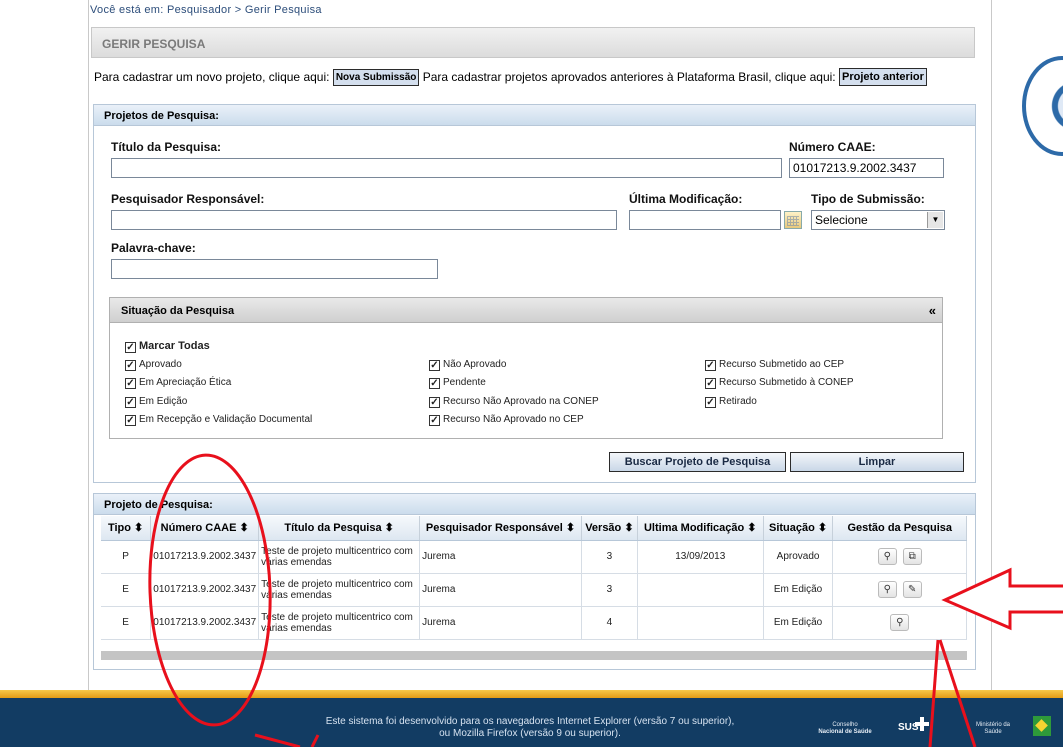 Image resolution: width=1063 pixels, height=747 pixels. I want to click on column-header-modificacao: Ultima Modificação ⬍, so click(700, 528).